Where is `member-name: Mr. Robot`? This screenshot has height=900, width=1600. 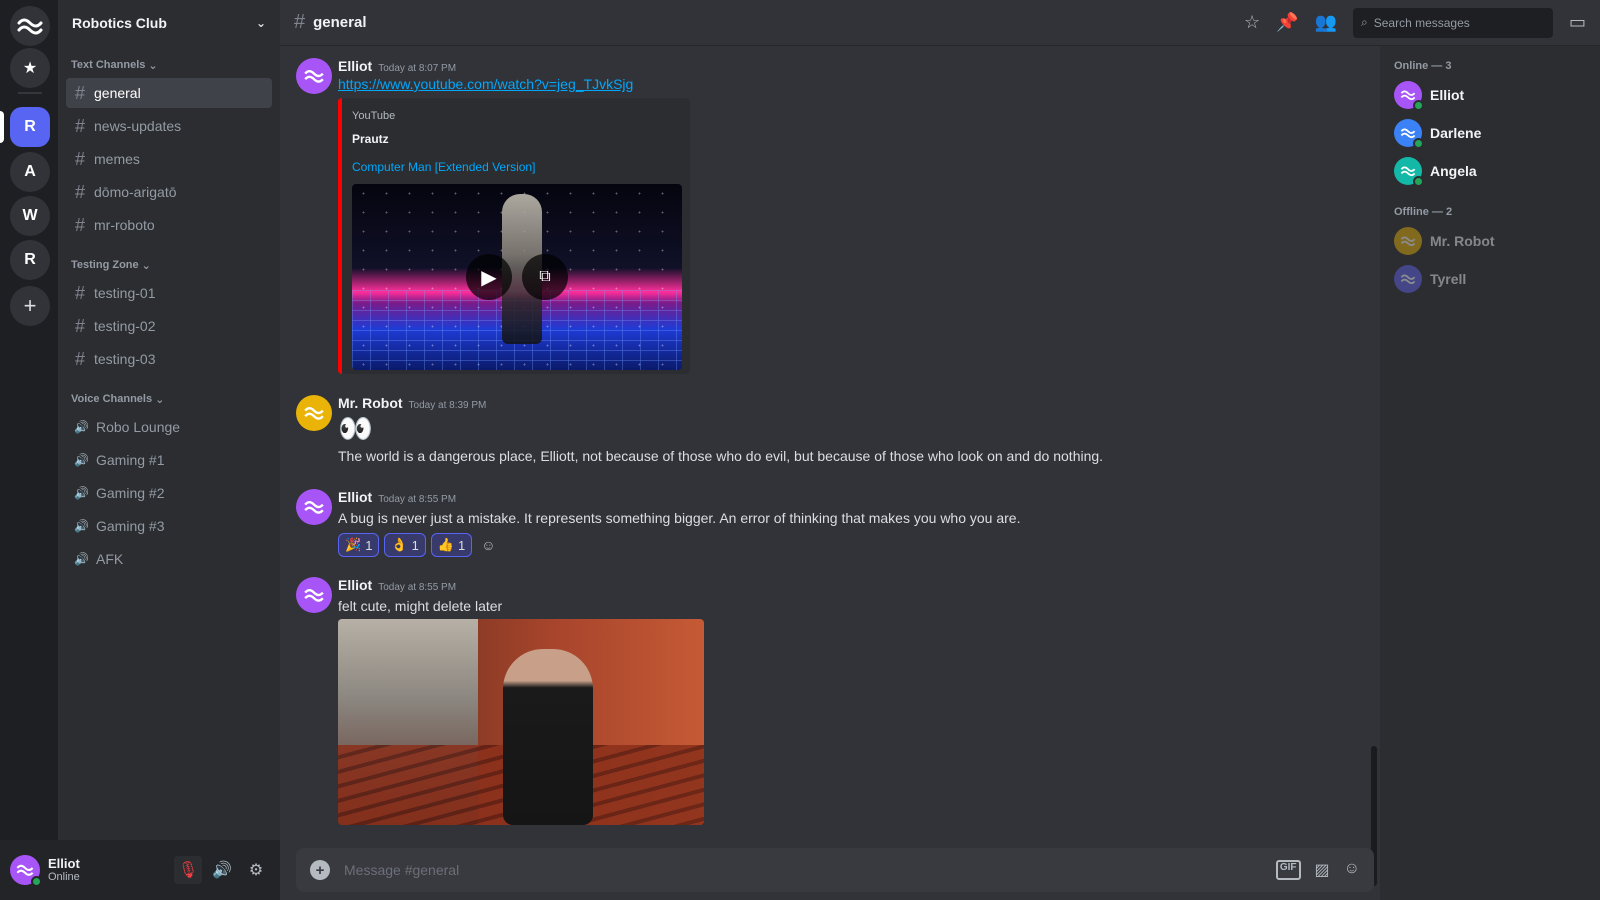
member-name: Mr. Robot is located at coordinates (1462, 241).